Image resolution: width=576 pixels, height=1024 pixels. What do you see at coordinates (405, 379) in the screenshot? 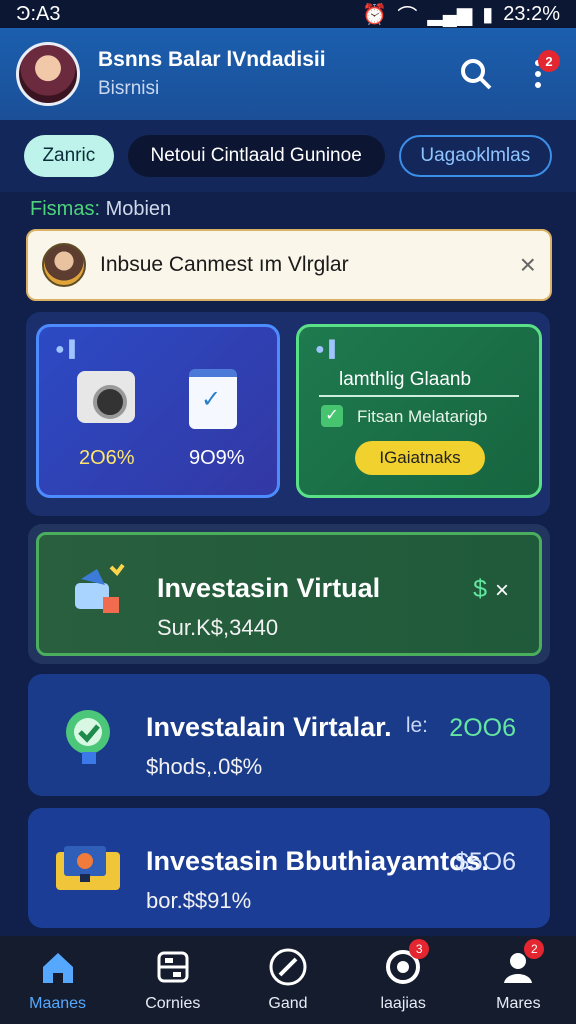
I see `green-tile-title: lamthlig Glaanb` at bounding box center [405, 379].